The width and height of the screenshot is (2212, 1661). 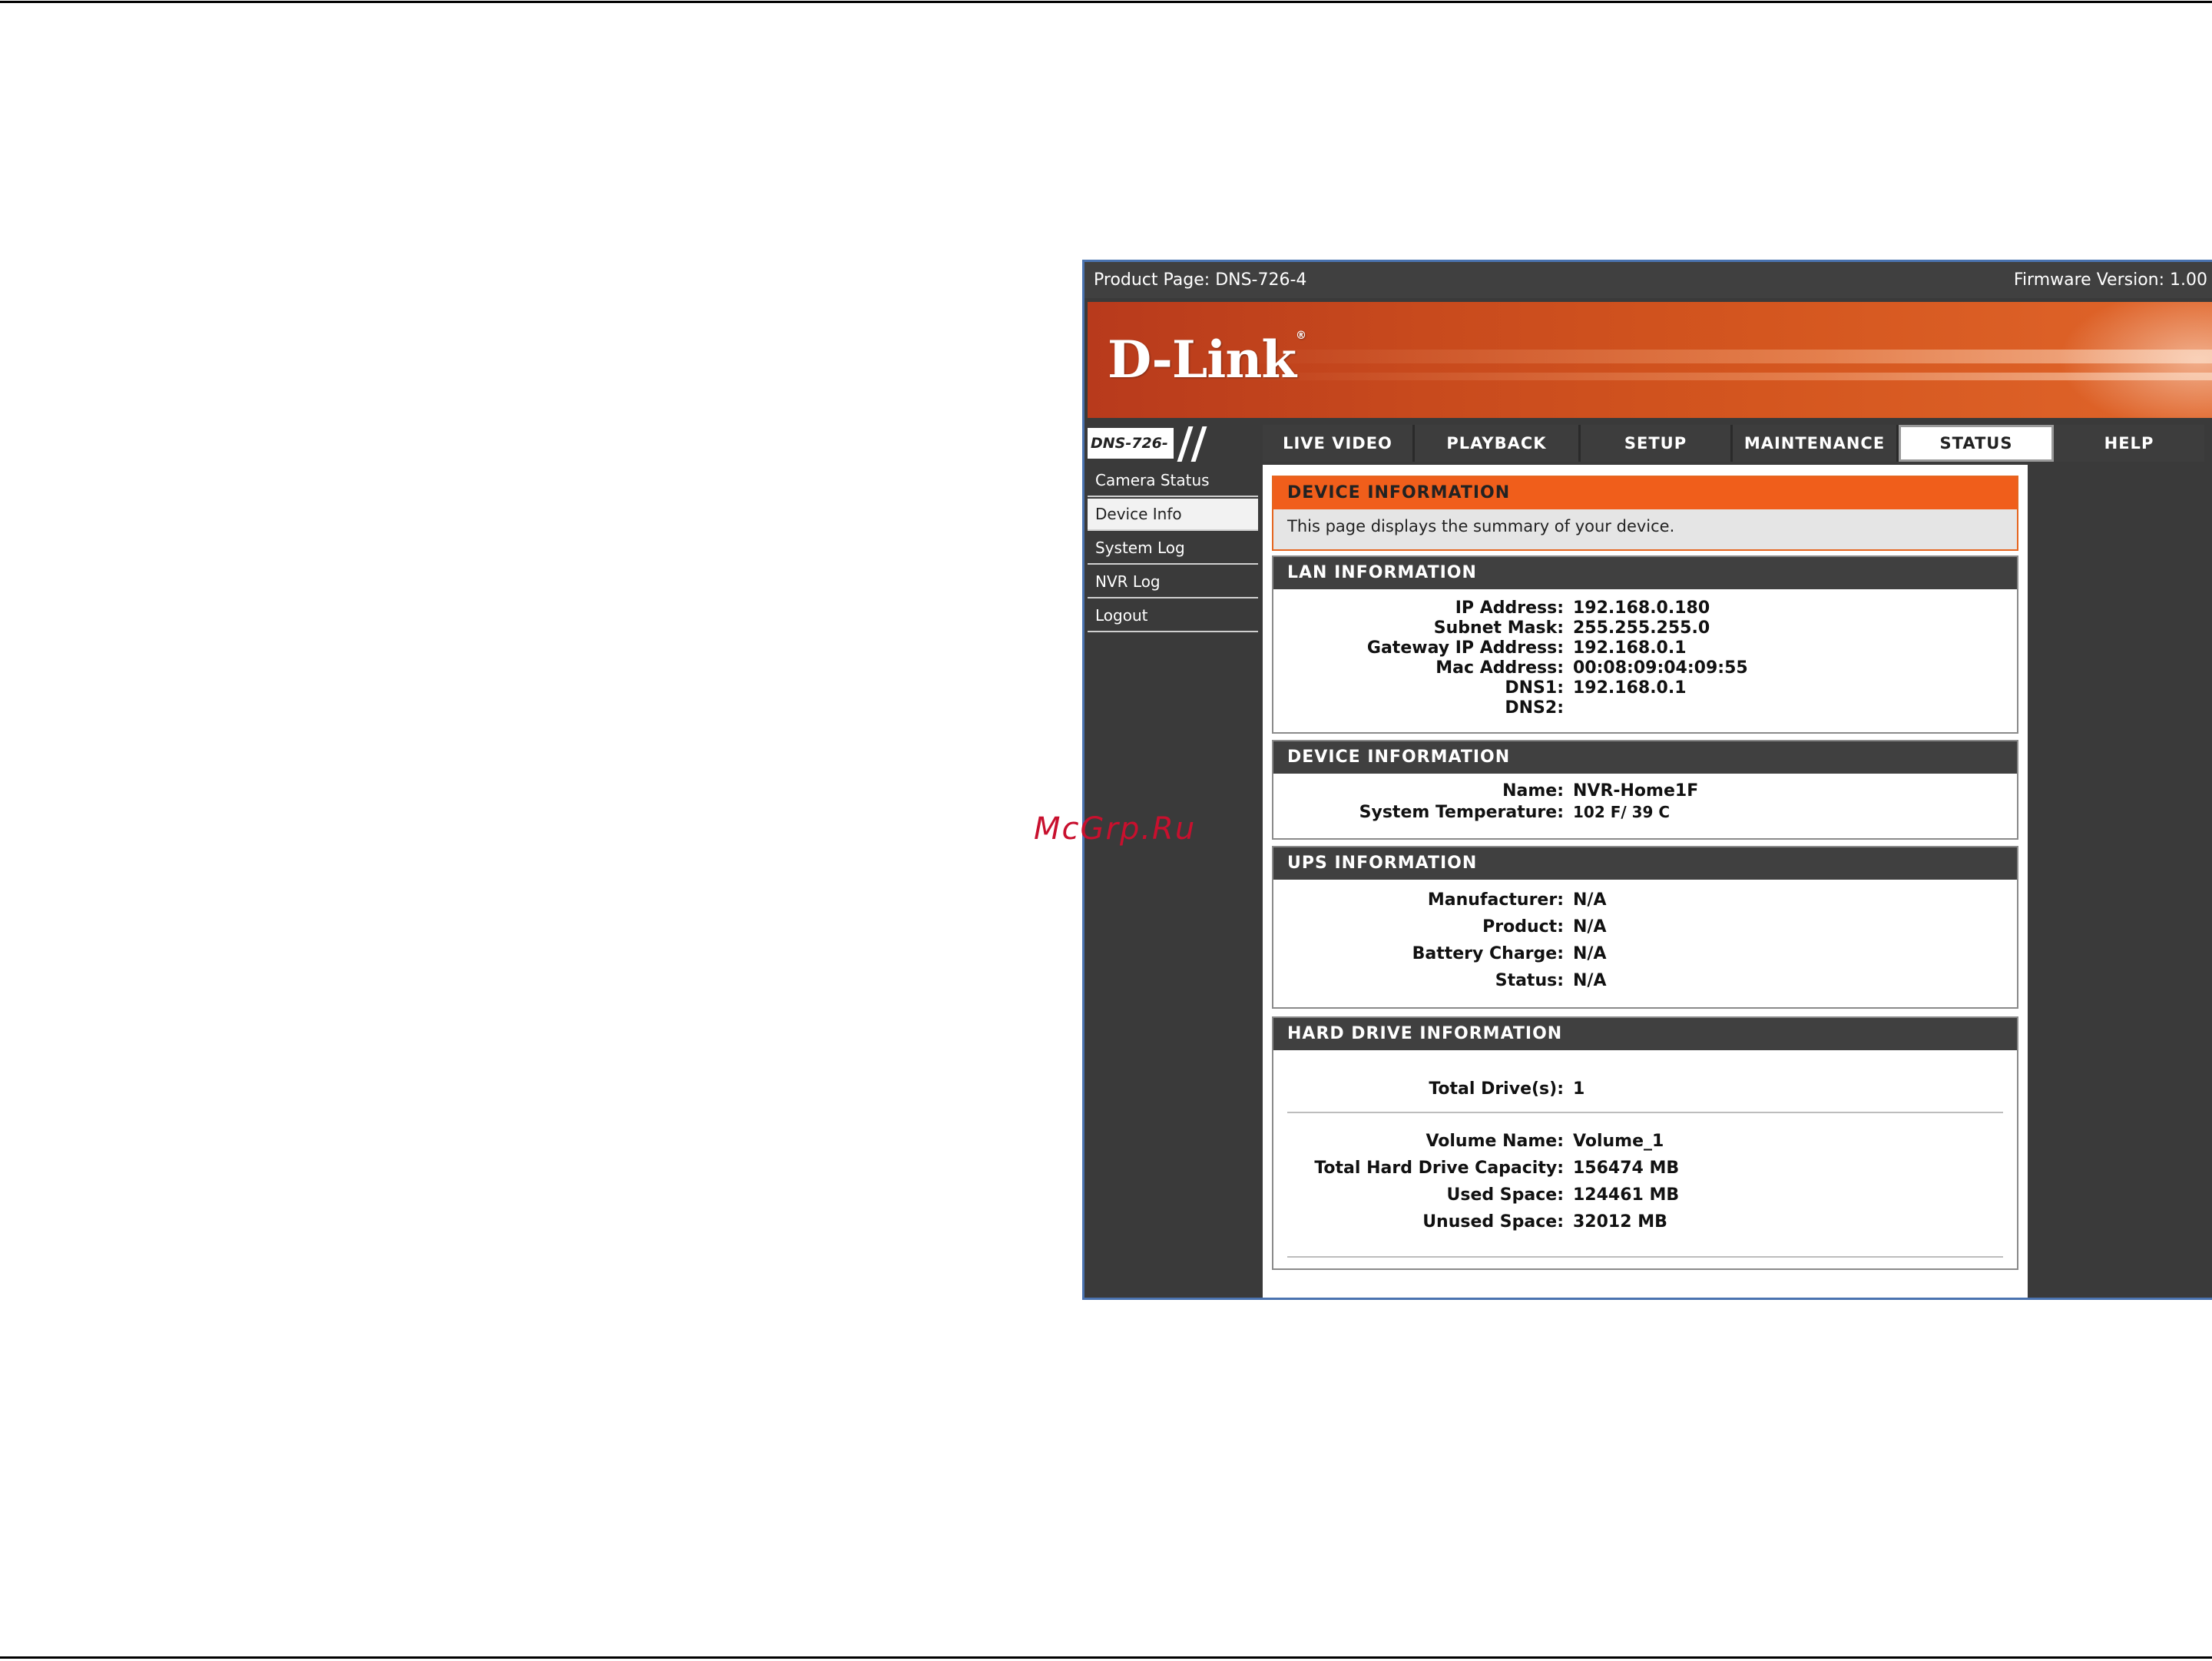 I want to click on field-value: 32012 MB, so click(x=1620, y=1222).